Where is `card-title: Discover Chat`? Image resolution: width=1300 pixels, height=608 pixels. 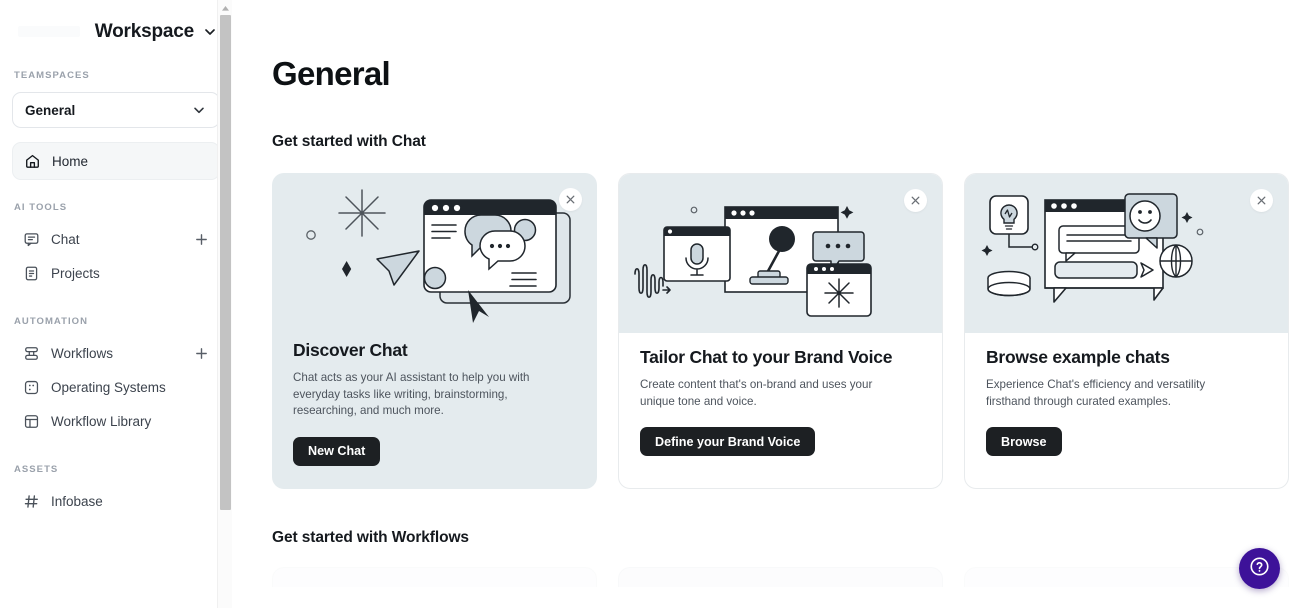 card-title: Discover Chat is located at coordinates (350, 350).